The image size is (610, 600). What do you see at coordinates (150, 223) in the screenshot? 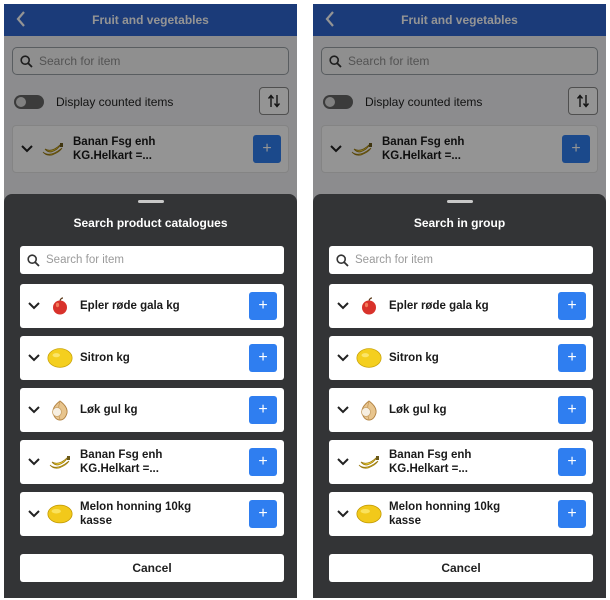
I see `sheet-title: Search product catalogues` at bounding box center [150, 223].